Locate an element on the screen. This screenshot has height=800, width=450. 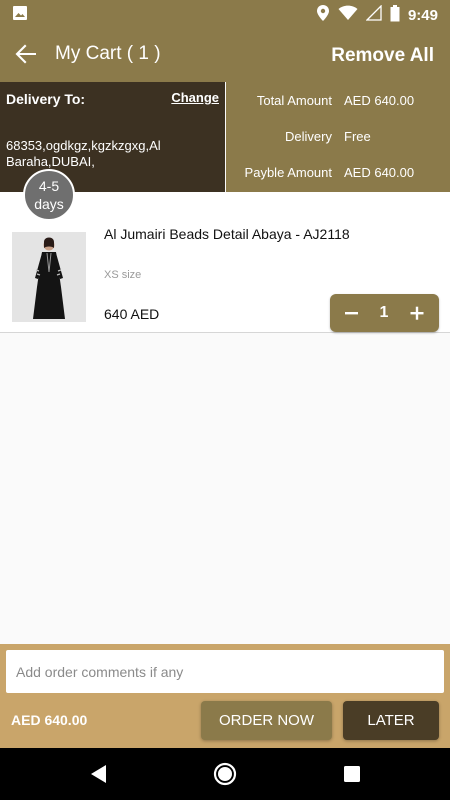
order-now-button: ORDER NOW is located at coordinates (266, 720).